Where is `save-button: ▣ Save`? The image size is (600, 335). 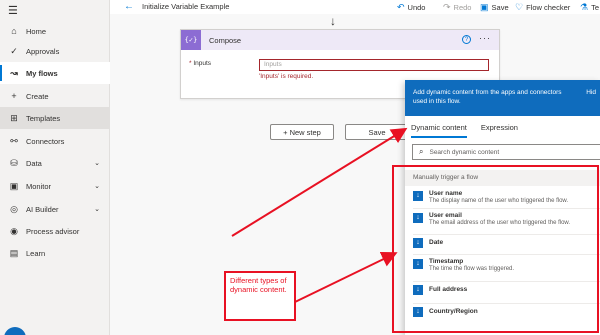 save-button: ▣ Save is located at coordinates (494, 7).